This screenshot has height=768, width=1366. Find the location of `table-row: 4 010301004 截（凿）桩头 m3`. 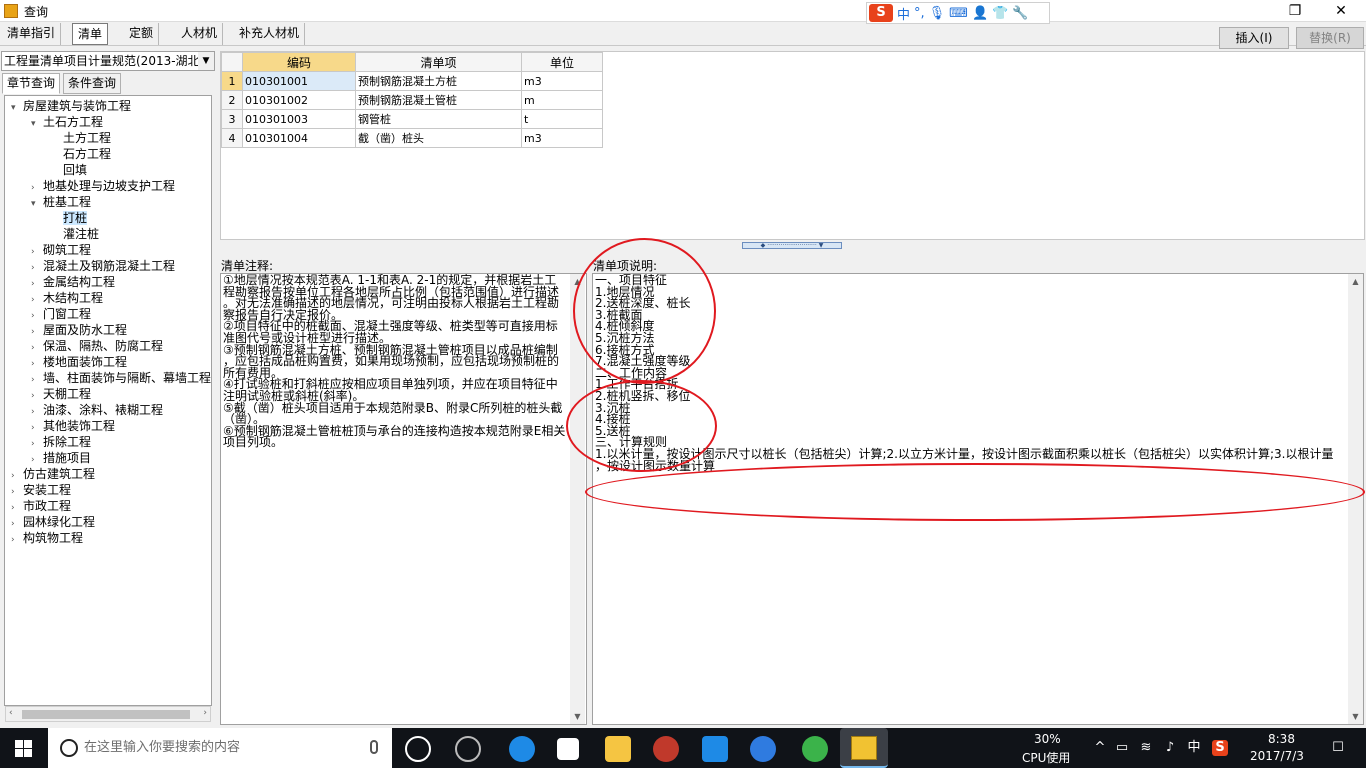

table-row: 4 010301004 截（凿）桩头 m3 is located at coordinates (412, 138).